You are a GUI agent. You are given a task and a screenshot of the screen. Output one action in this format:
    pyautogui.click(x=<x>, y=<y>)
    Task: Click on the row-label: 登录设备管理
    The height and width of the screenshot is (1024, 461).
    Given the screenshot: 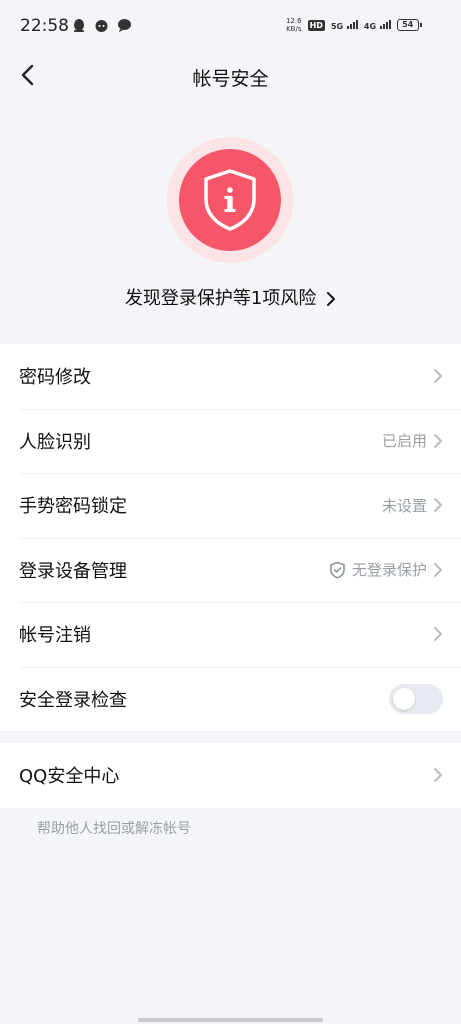 What is the action you would take?
    pyautogui.click(x=73, y=571)
    